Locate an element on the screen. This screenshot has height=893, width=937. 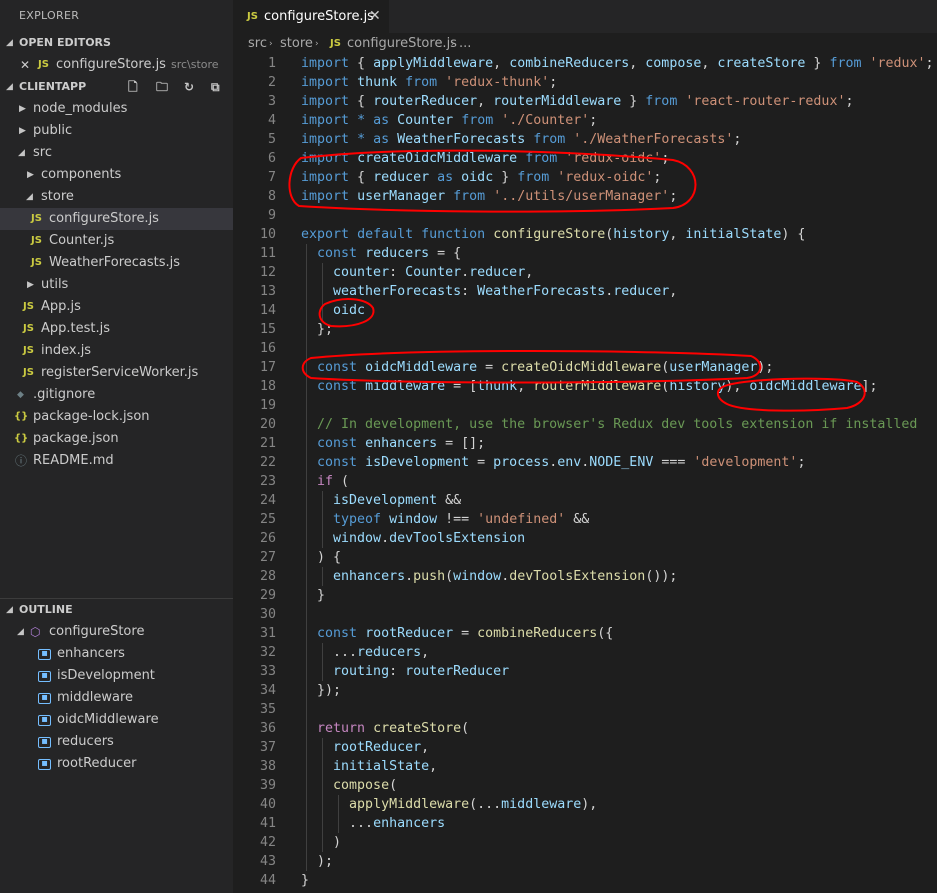
new-folder-icon: 🗀 is located at coordinates (162, 87).